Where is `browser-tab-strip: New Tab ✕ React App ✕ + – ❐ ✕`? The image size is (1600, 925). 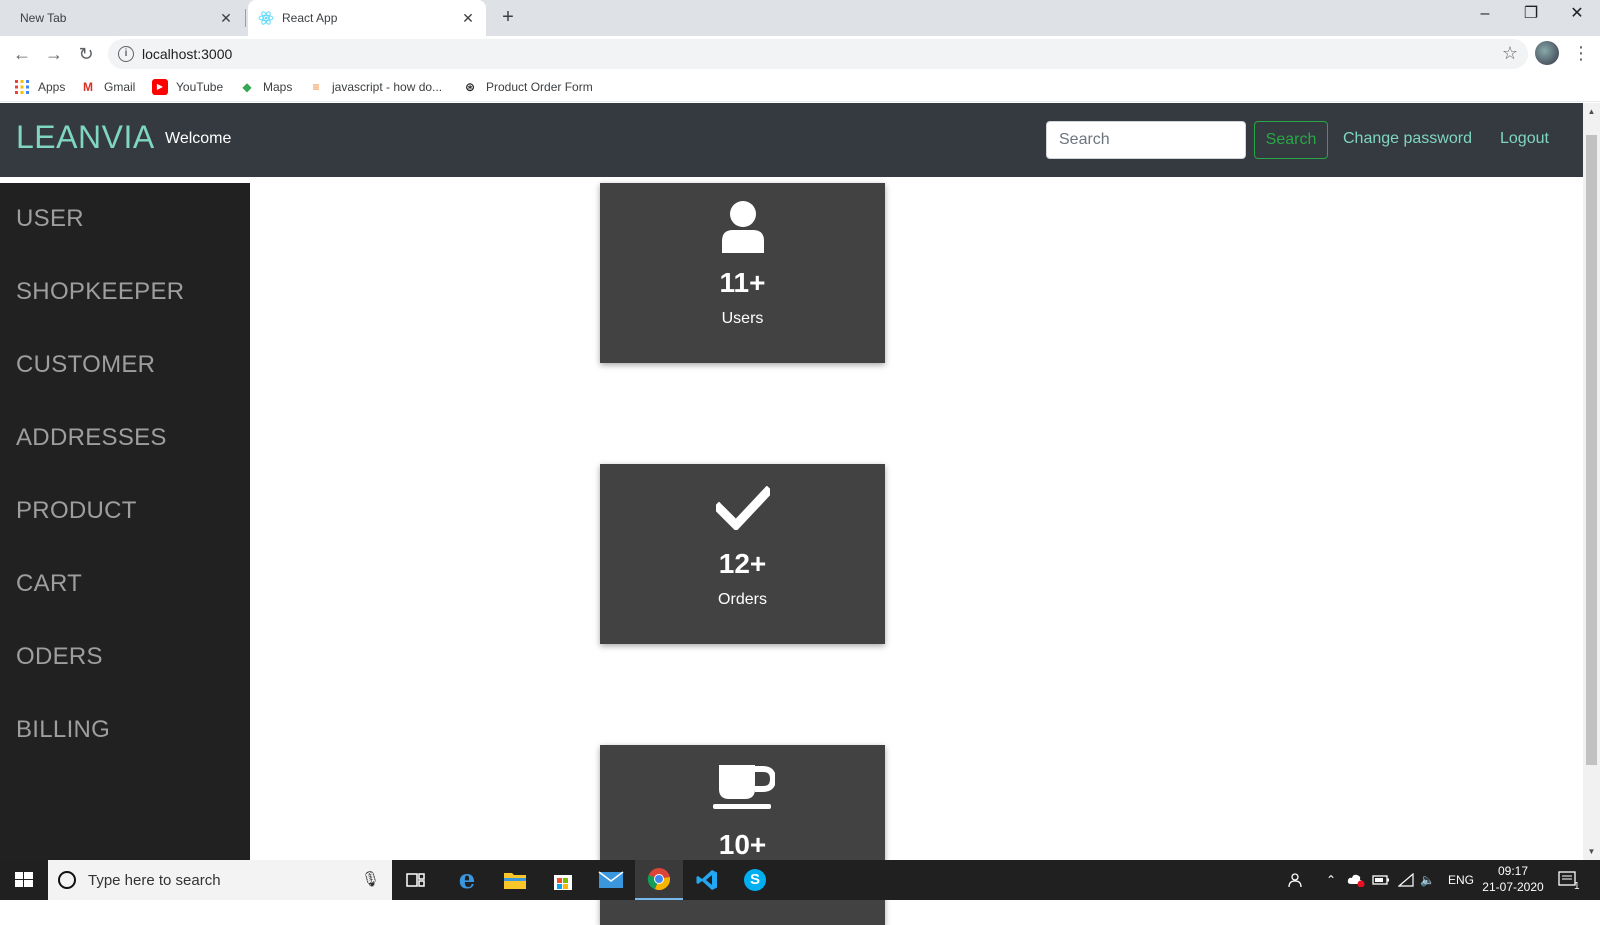
browser-tab-strip: New Tab ✕ React App ✕ + – ❐ ✕ is located at coordinates (800, 18).